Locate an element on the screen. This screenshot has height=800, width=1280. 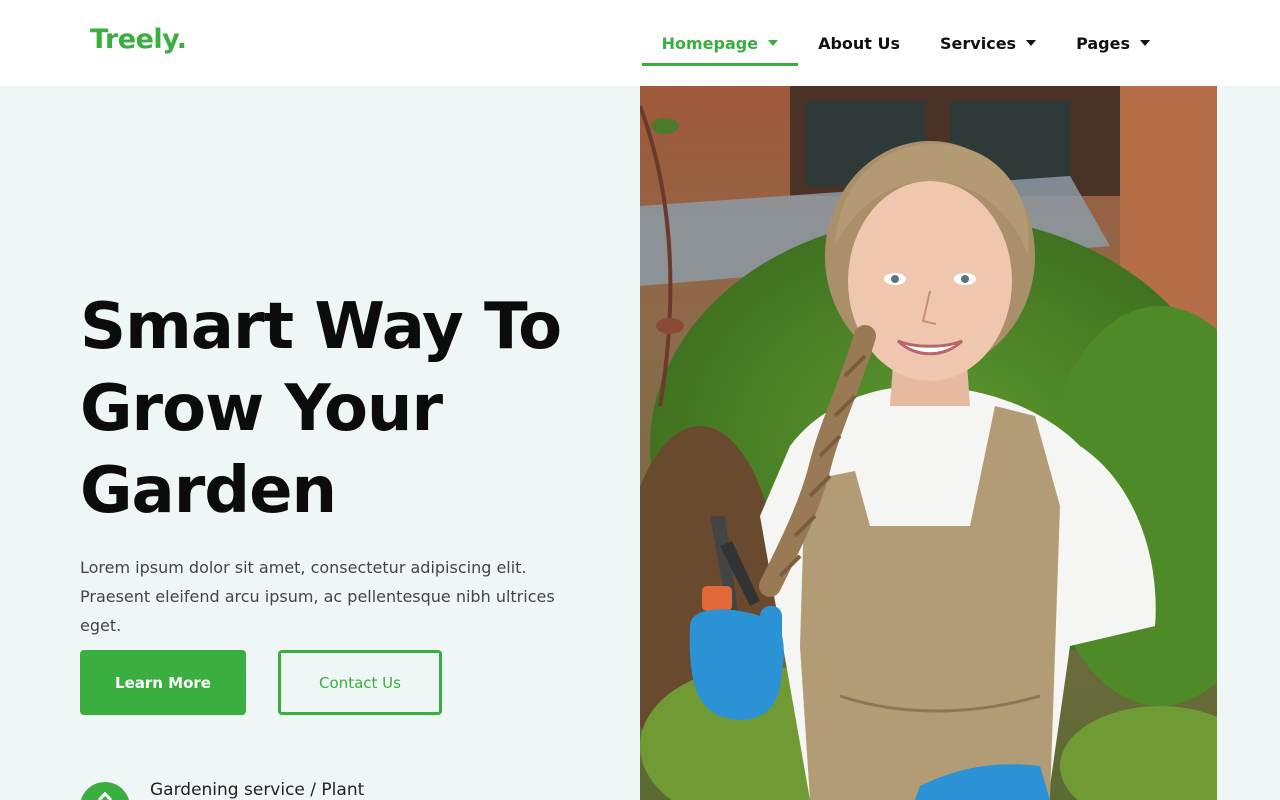
nav-item-label: About Us is located at coordinates (859, 43).